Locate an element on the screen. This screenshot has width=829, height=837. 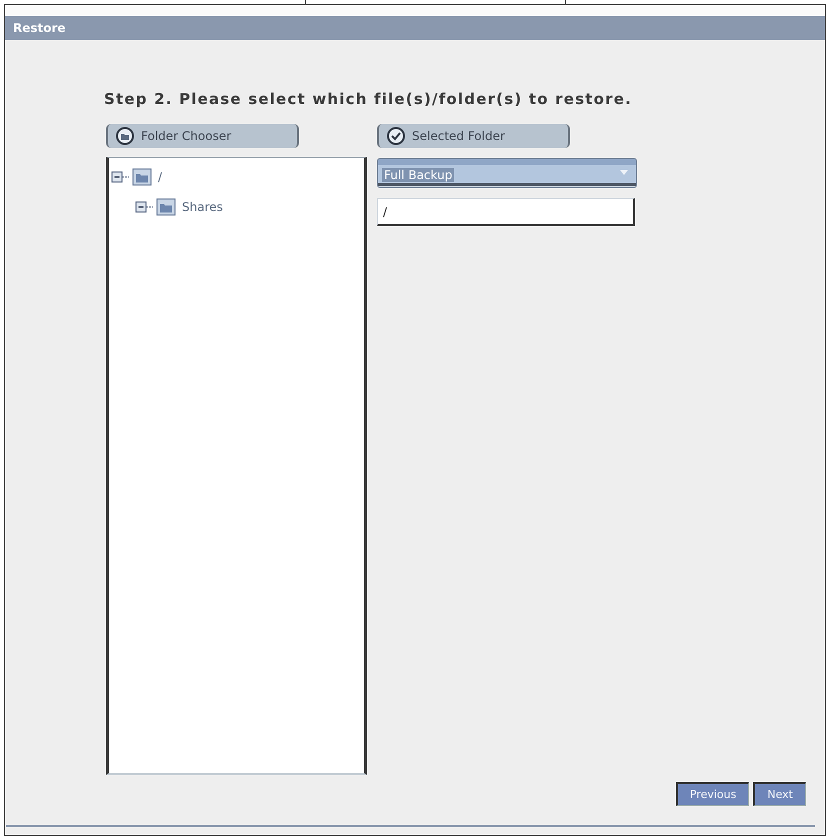
section-title: Folder Chooser is located at coordinates (186, 136).